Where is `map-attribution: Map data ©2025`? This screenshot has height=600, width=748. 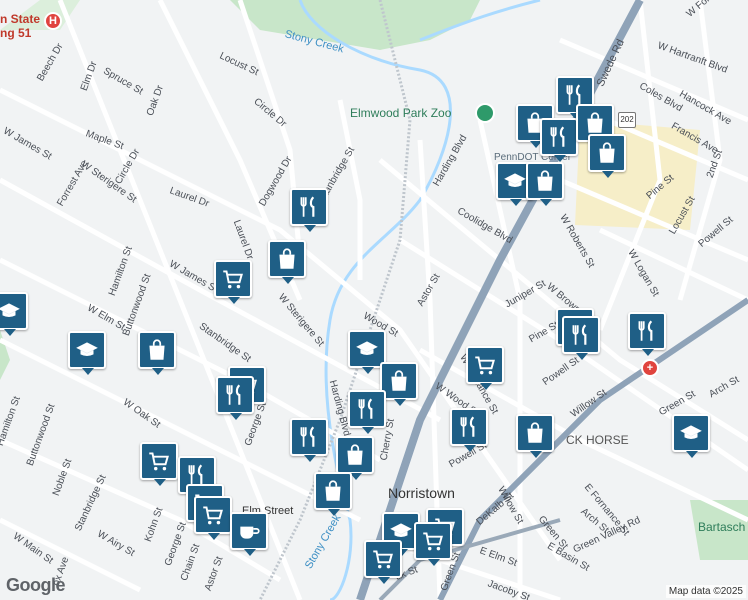 map-attribution: Map data ©2025 is located at coordinates (705, 591).